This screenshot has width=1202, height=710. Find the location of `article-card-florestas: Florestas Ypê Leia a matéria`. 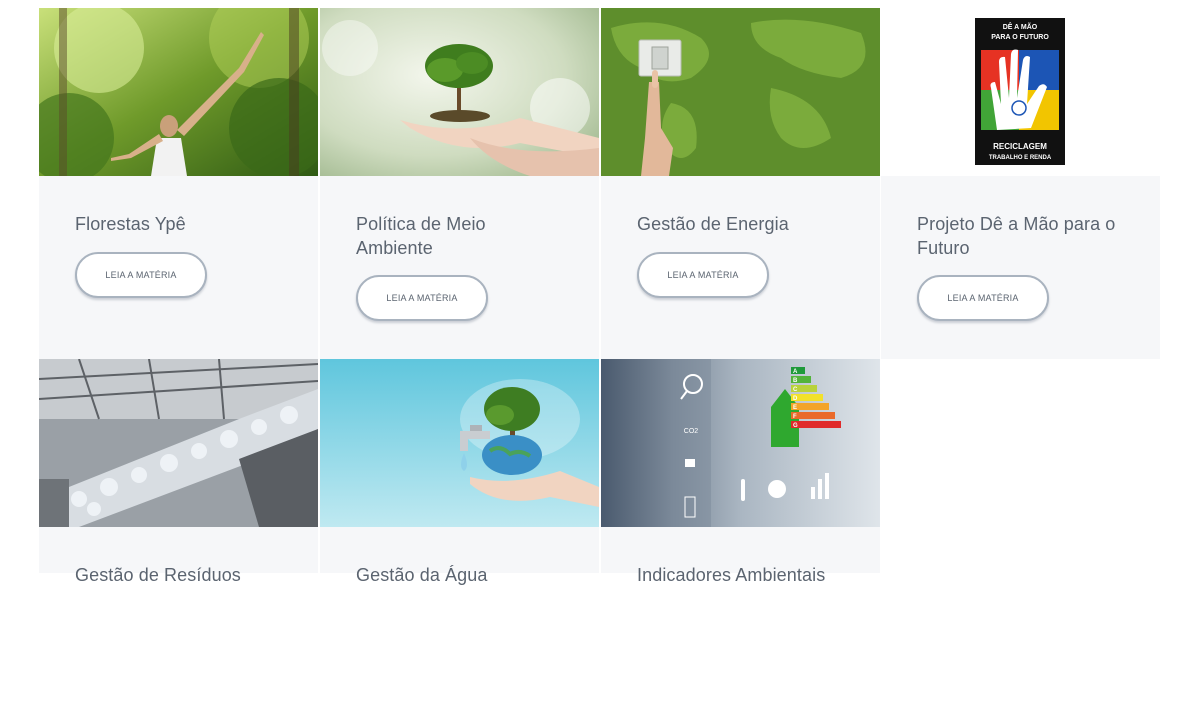

article-card-florestas: Florestas Ypê Leia a matéria is located at coordinates (178, 183).